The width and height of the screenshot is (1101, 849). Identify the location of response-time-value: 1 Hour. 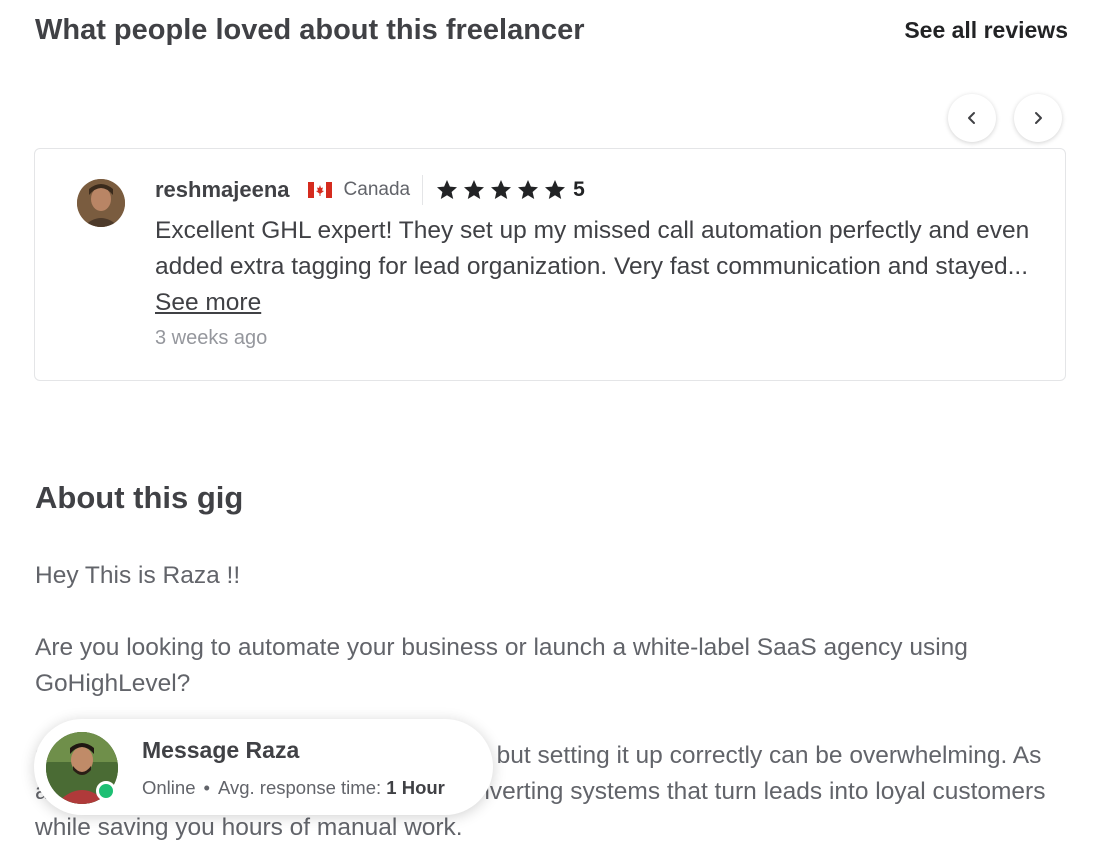
(415, 787).